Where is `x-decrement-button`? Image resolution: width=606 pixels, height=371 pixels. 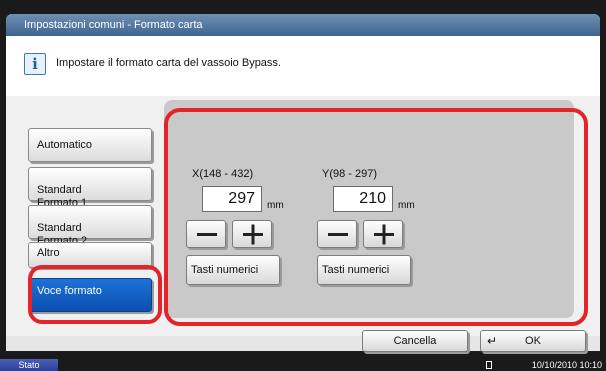
x-decrement-button is located at coordinates (206, 234).